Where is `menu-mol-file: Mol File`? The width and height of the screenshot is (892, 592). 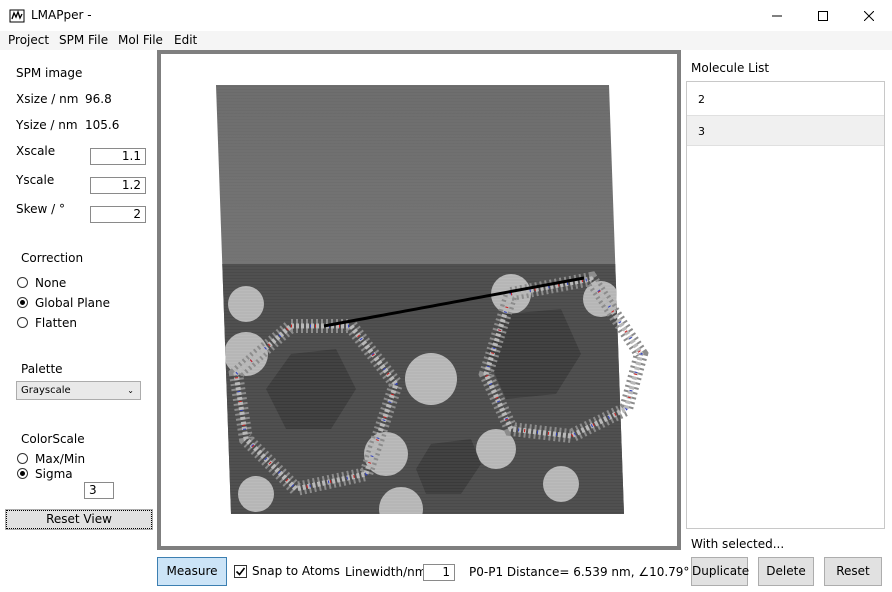 menu-mol-file: Mol File is located at coordinates (140, 40).